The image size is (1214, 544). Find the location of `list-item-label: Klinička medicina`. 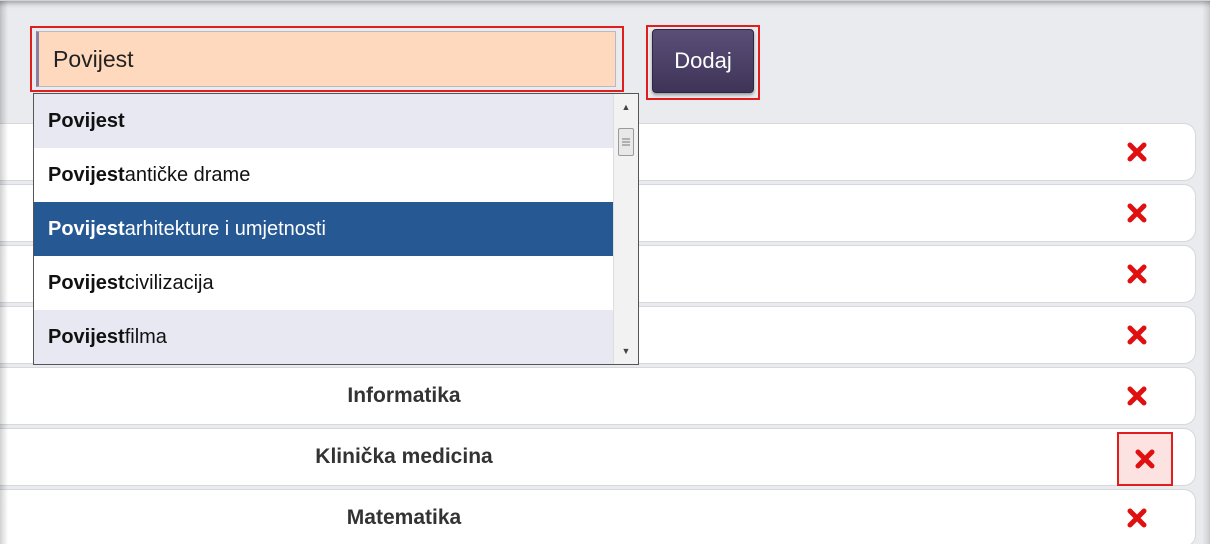

list-item-label: Klinička medicina is located at coordinates (404, 456).